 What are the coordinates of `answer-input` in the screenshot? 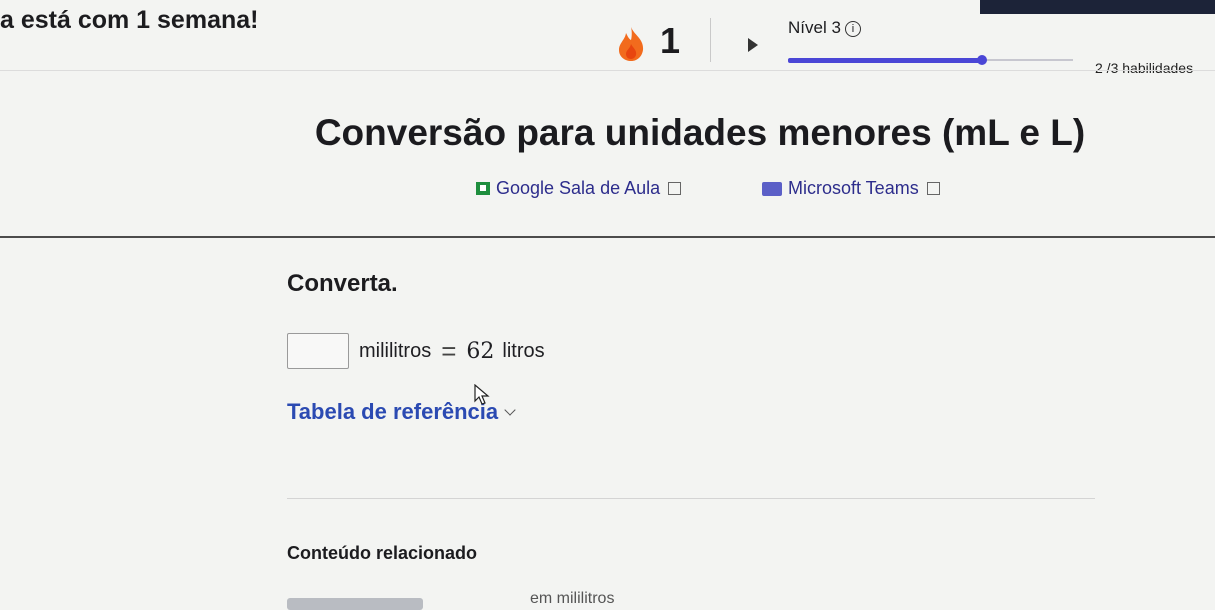 It's located at (318, 351).